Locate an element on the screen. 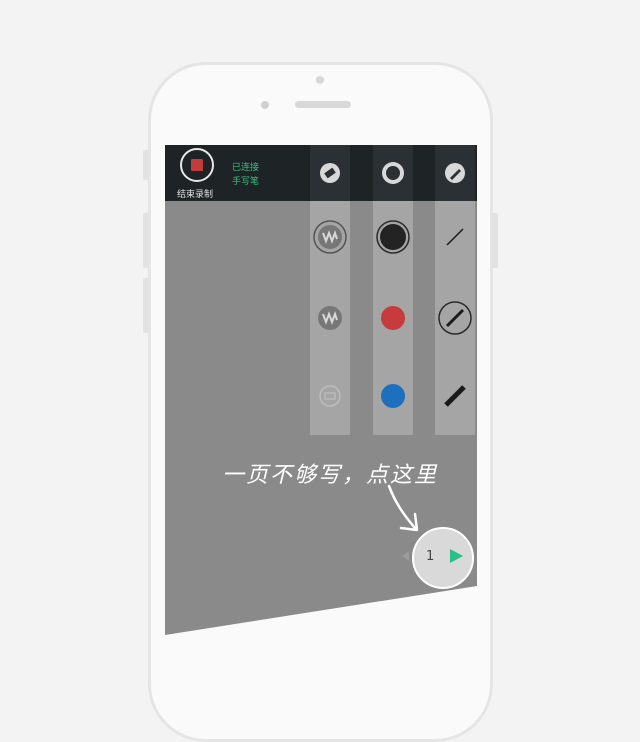  stop-recording-label: 结束录制 is located at coordinates (195, 195).